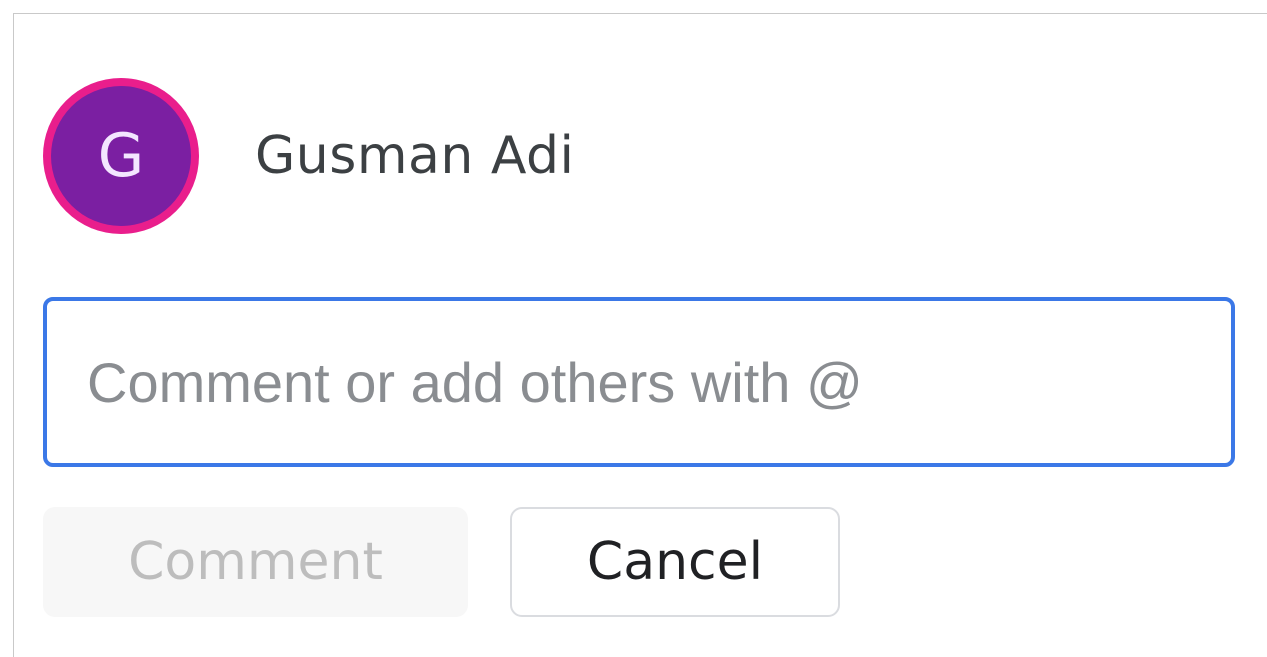 This screenshot has height=657, width=1267. I want to click on user-name: Gusman Adi, so click(415, 156).